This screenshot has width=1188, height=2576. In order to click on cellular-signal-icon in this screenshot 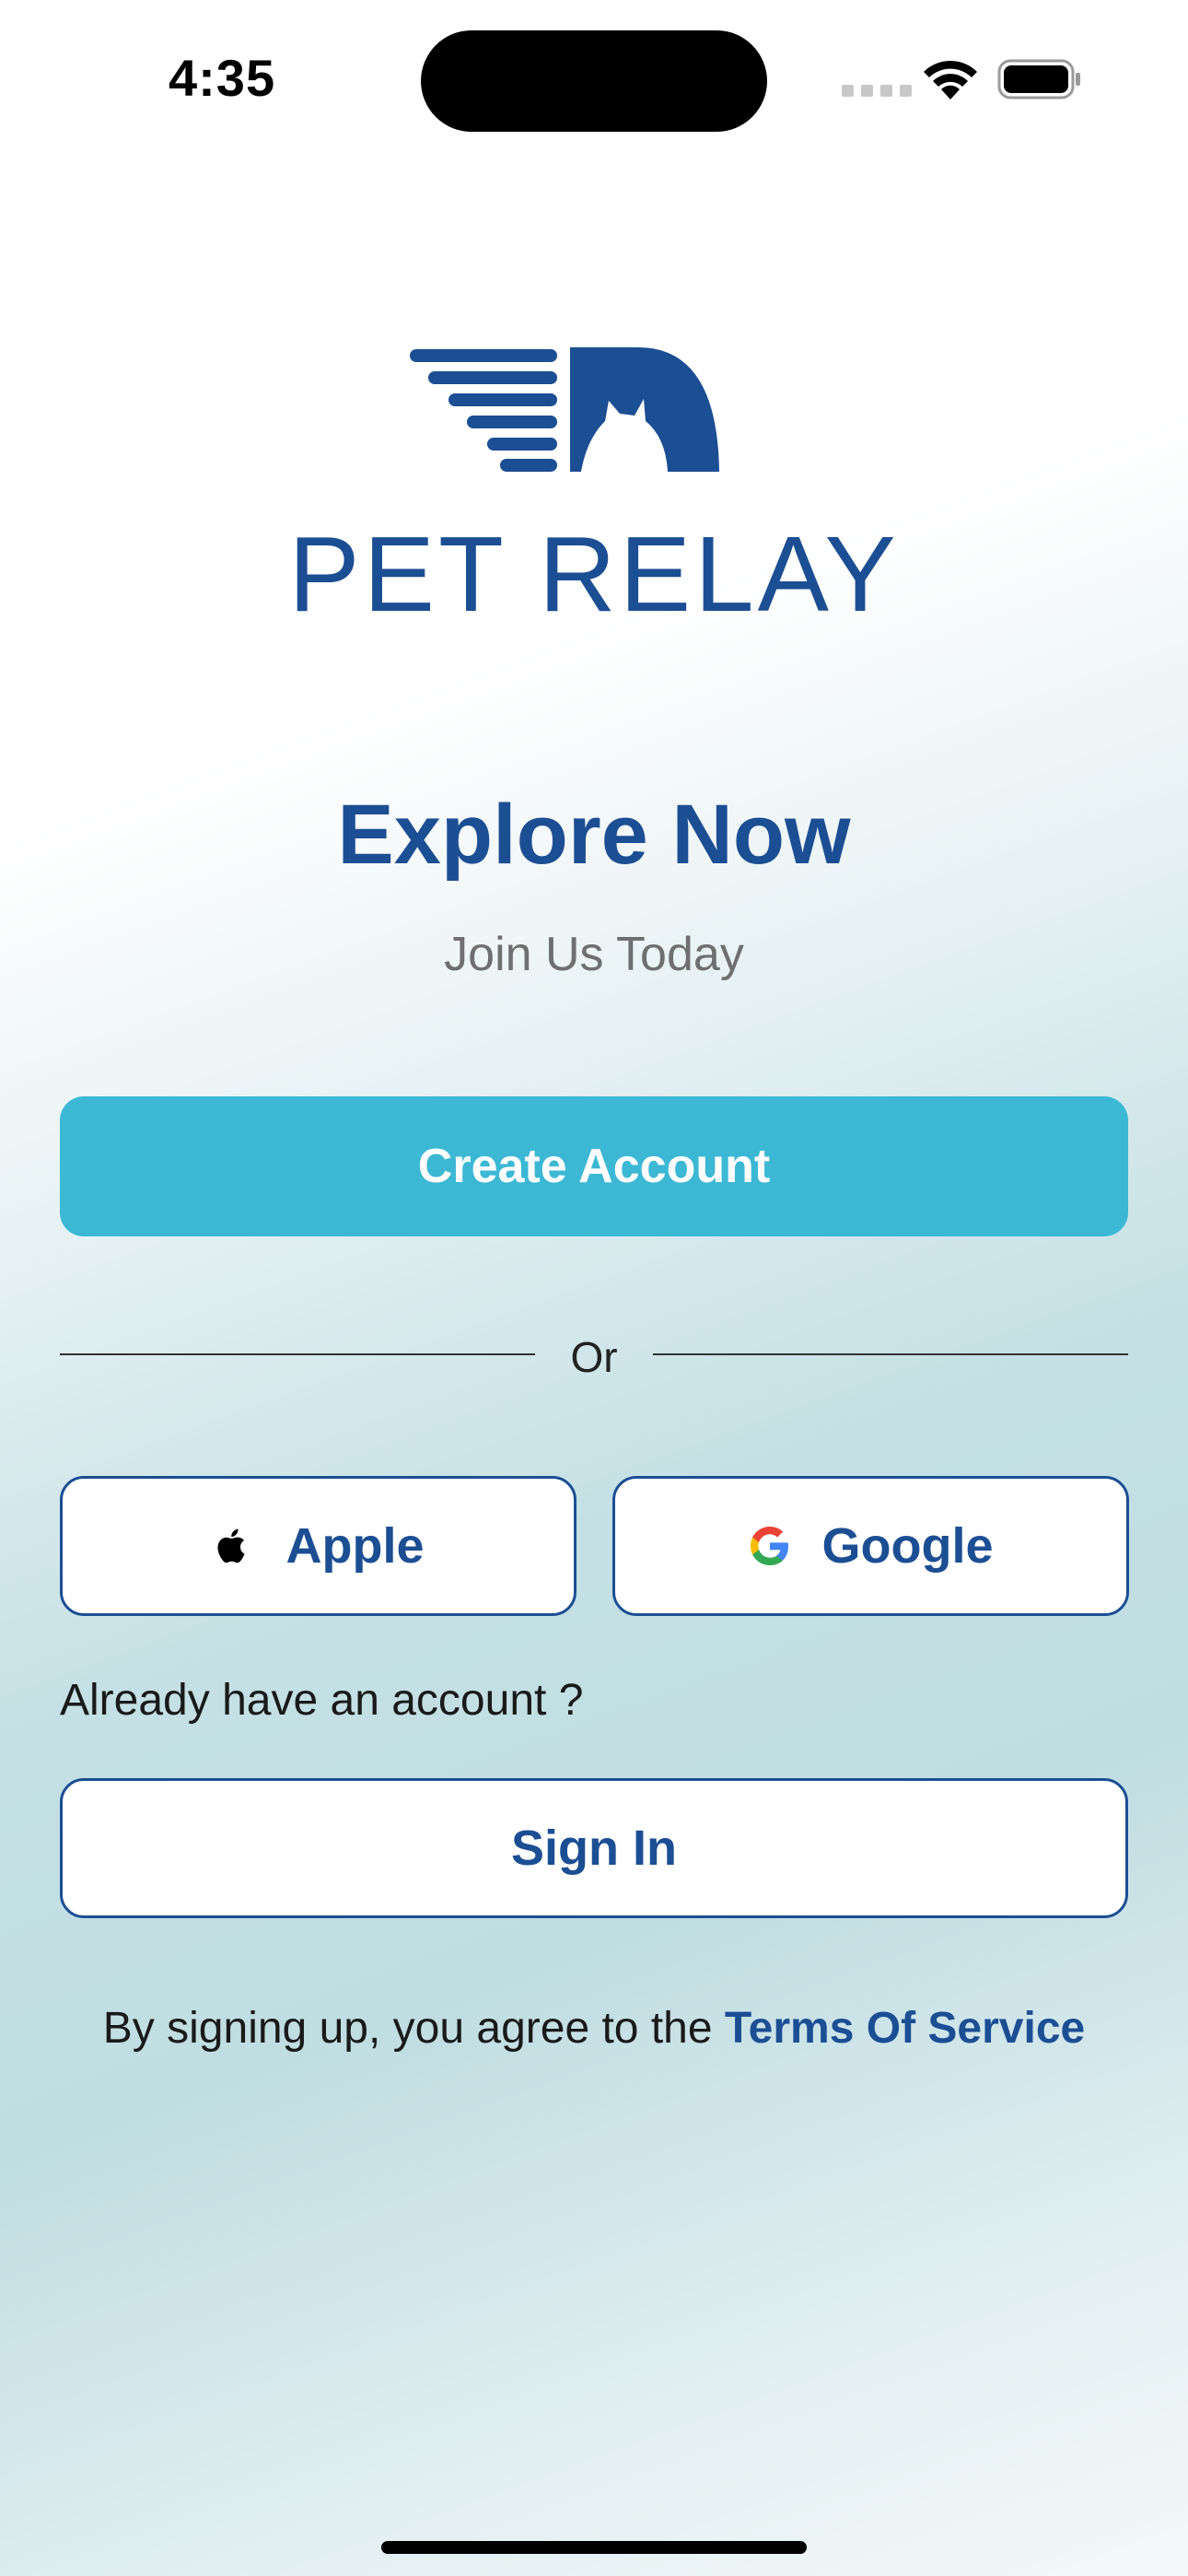, I will do `click(877, 91)`.